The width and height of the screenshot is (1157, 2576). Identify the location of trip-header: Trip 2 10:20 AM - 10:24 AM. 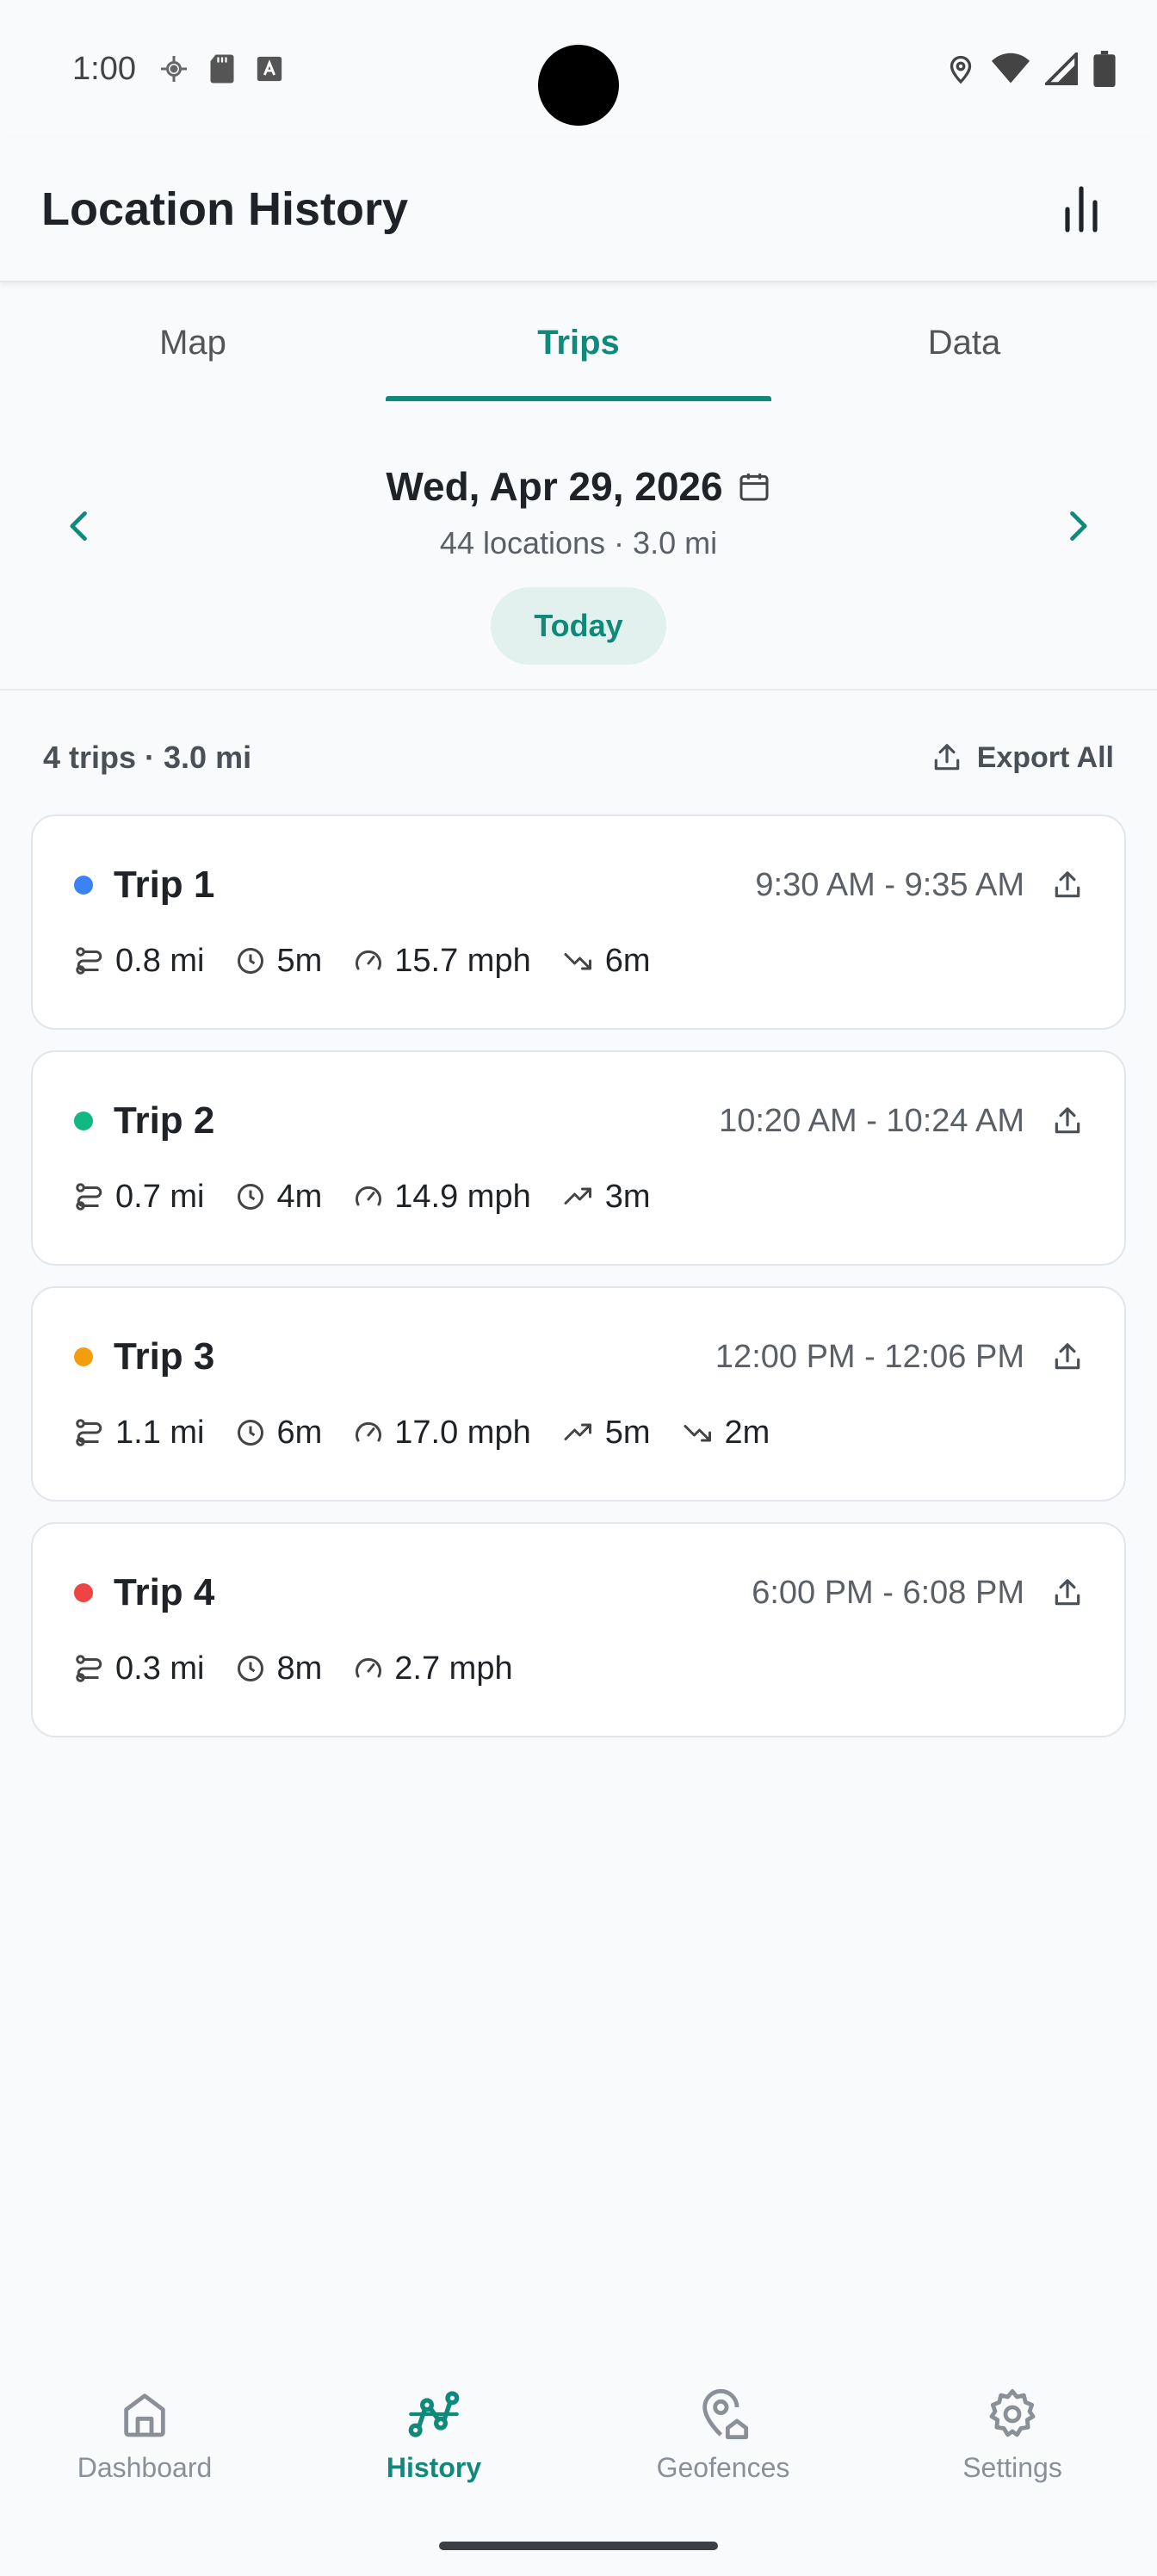
(581, 1121).